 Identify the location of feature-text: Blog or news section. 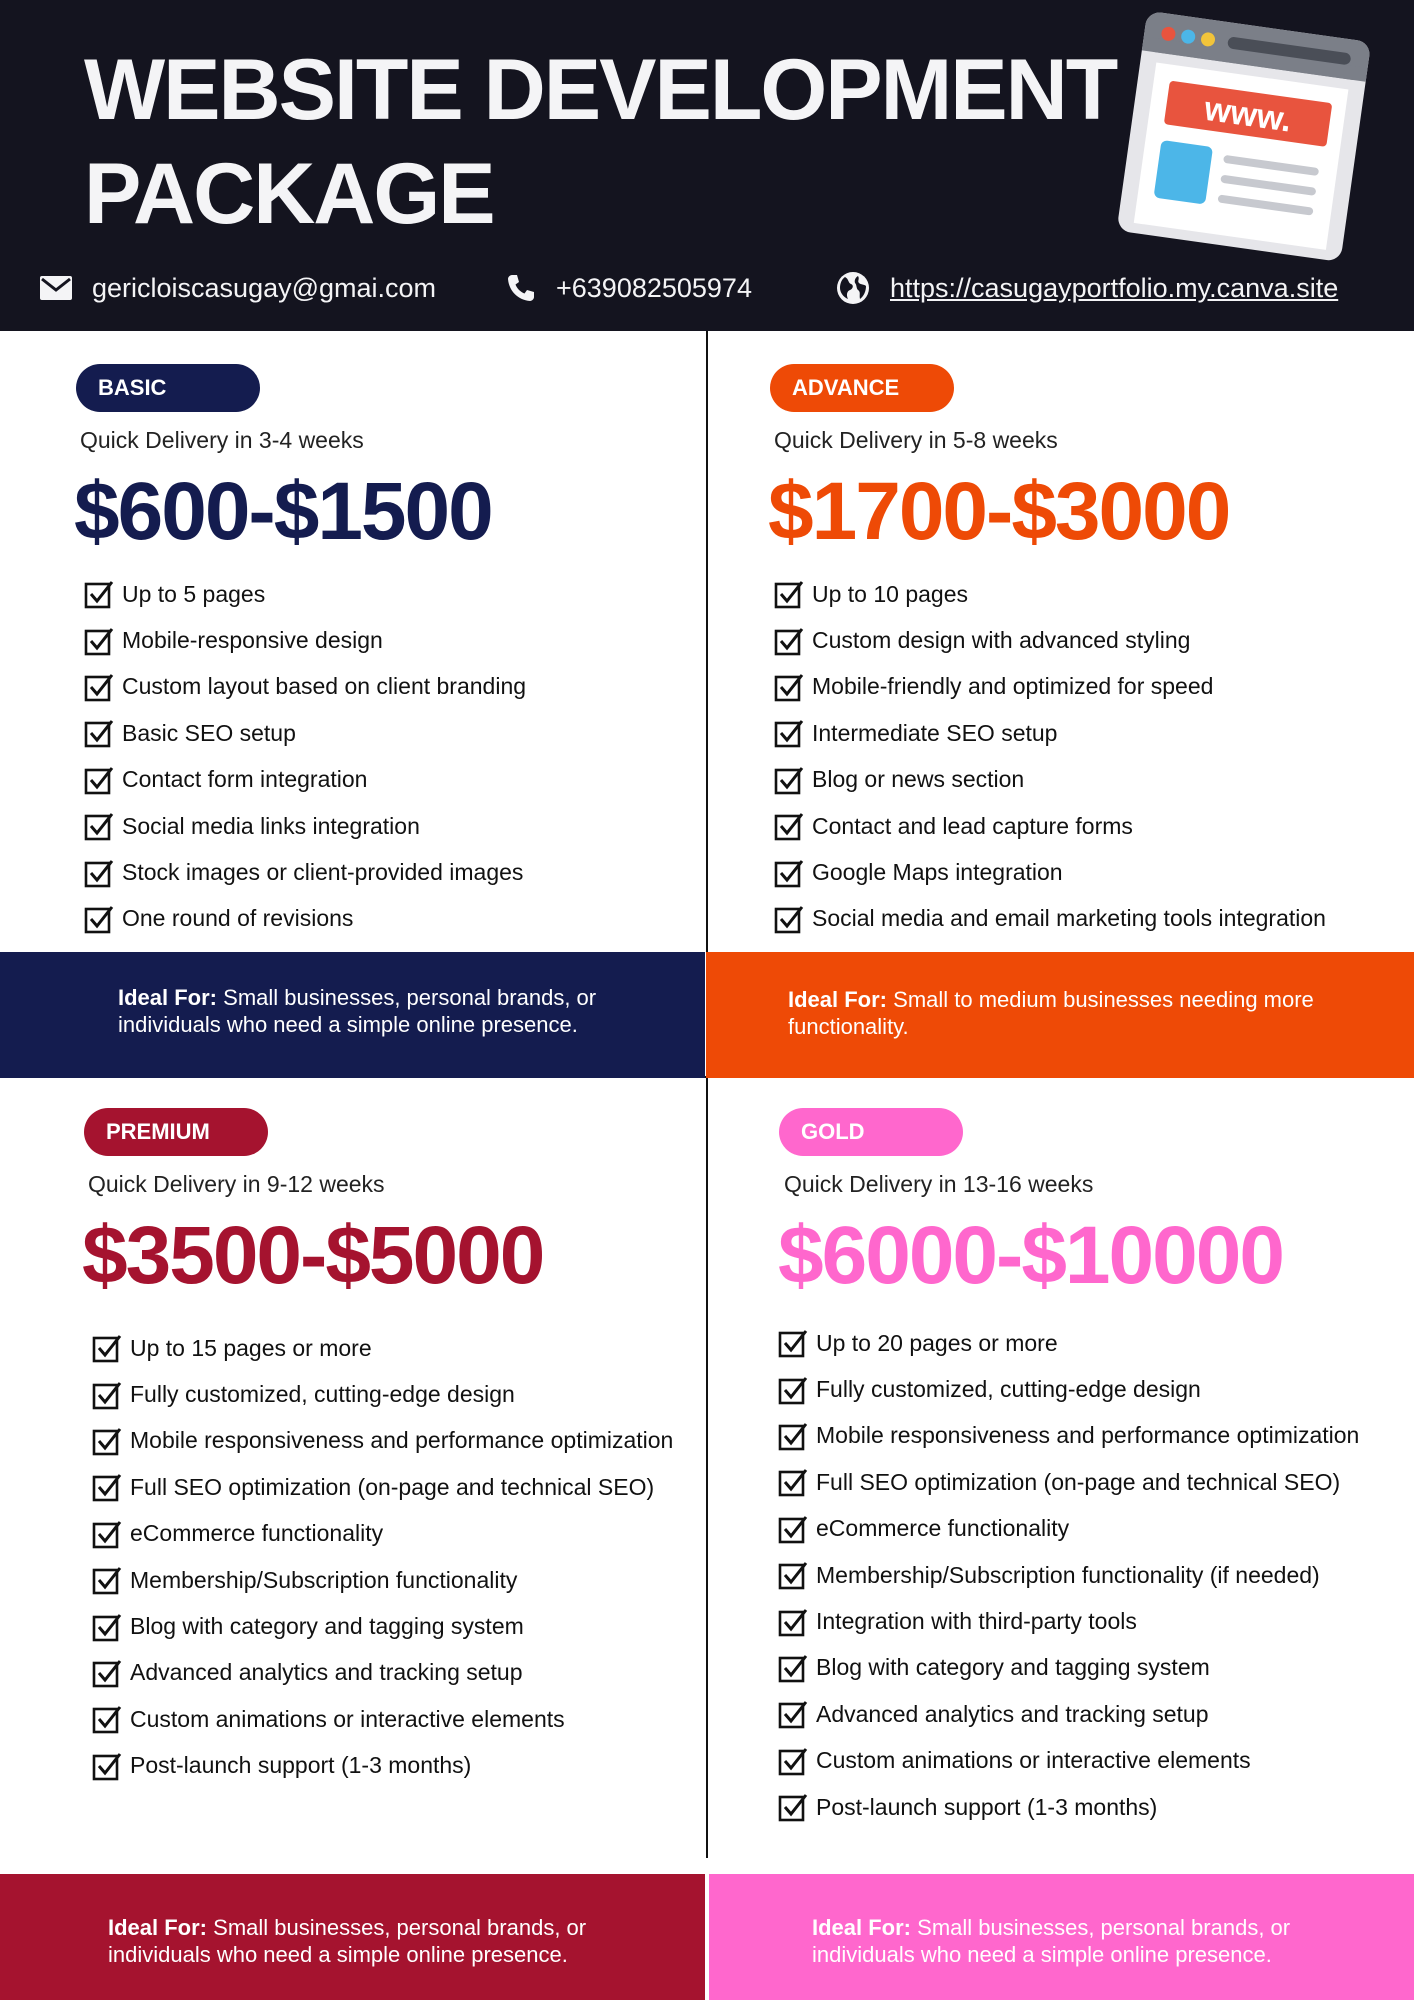
(918, 779).